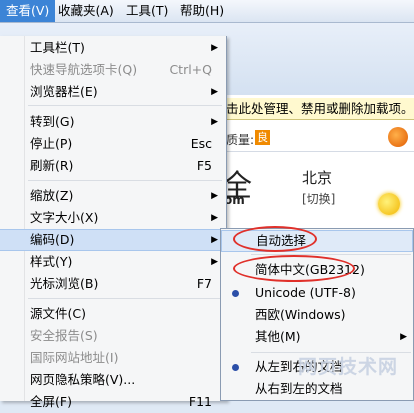 The height and width of the screenshot is (413, 414). What do you see at coordinates (113, 144) in the screenshot?
I see `menu-item-stop: 停止(P) Esc` at bounding box center [113, 144].